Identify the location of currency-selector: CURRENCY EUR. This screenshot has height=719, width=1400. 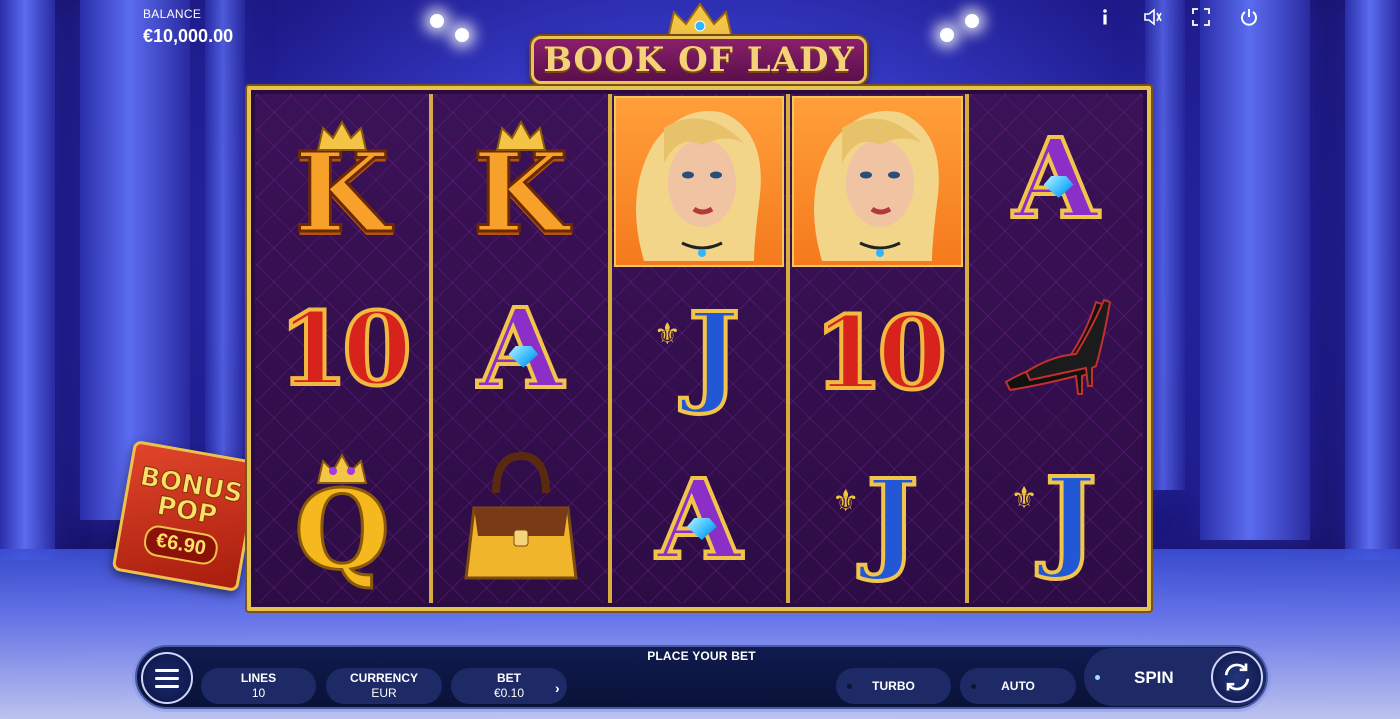
(384, 686).